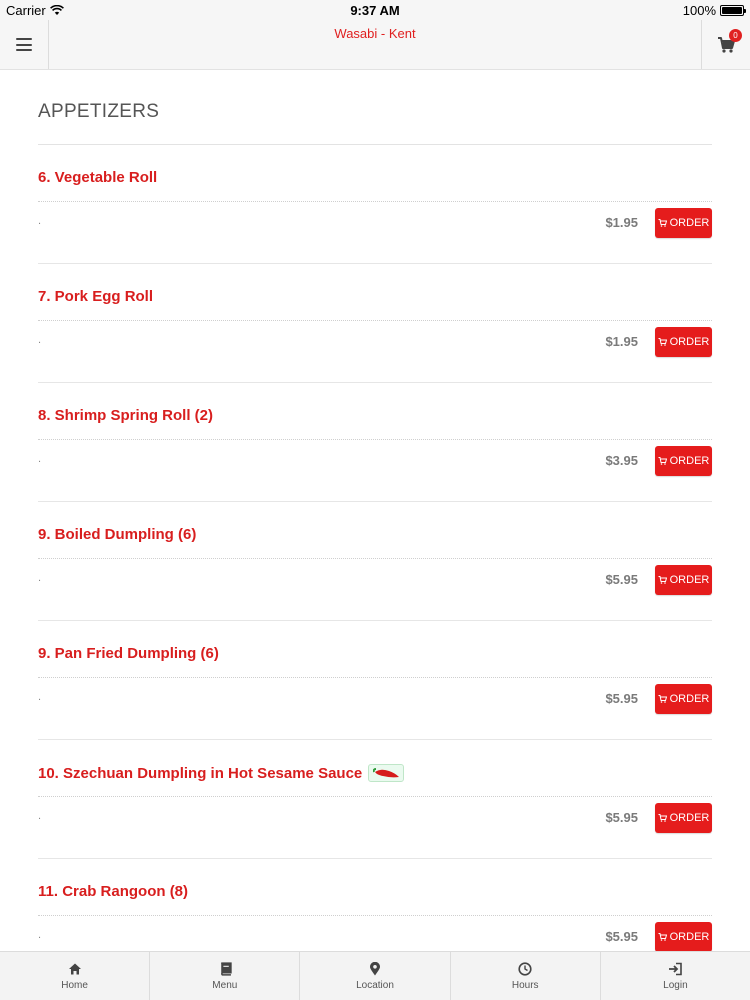 This screenshot has height=1000, width=750. What do you see at coordinates (226, 968) in the screenshot?
I see `book-icon` at bounding box center [226, 968].